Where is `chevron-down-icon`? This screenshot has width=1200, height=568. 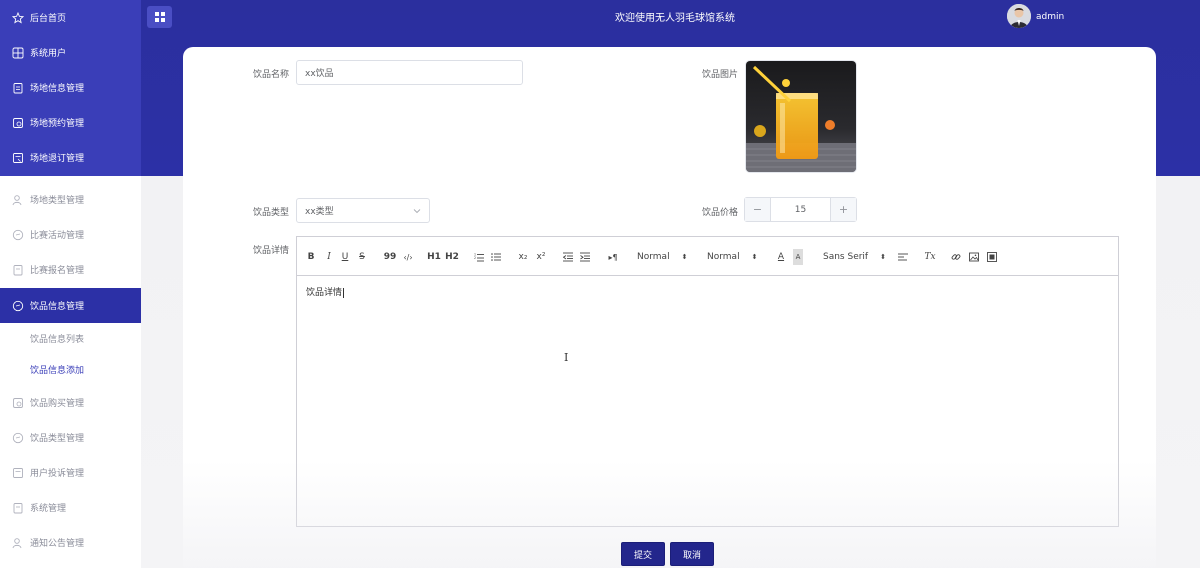
chevron-down-icon is located at coordinates (417, 211).